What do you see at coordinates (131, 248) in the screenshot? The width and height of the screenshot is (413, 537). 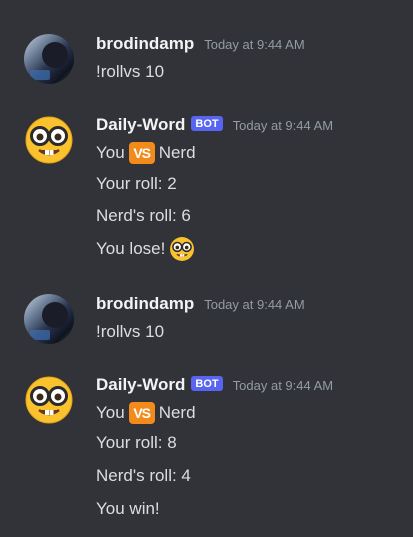 I see `result-text: You lose!` at bounding box center [131, 248].